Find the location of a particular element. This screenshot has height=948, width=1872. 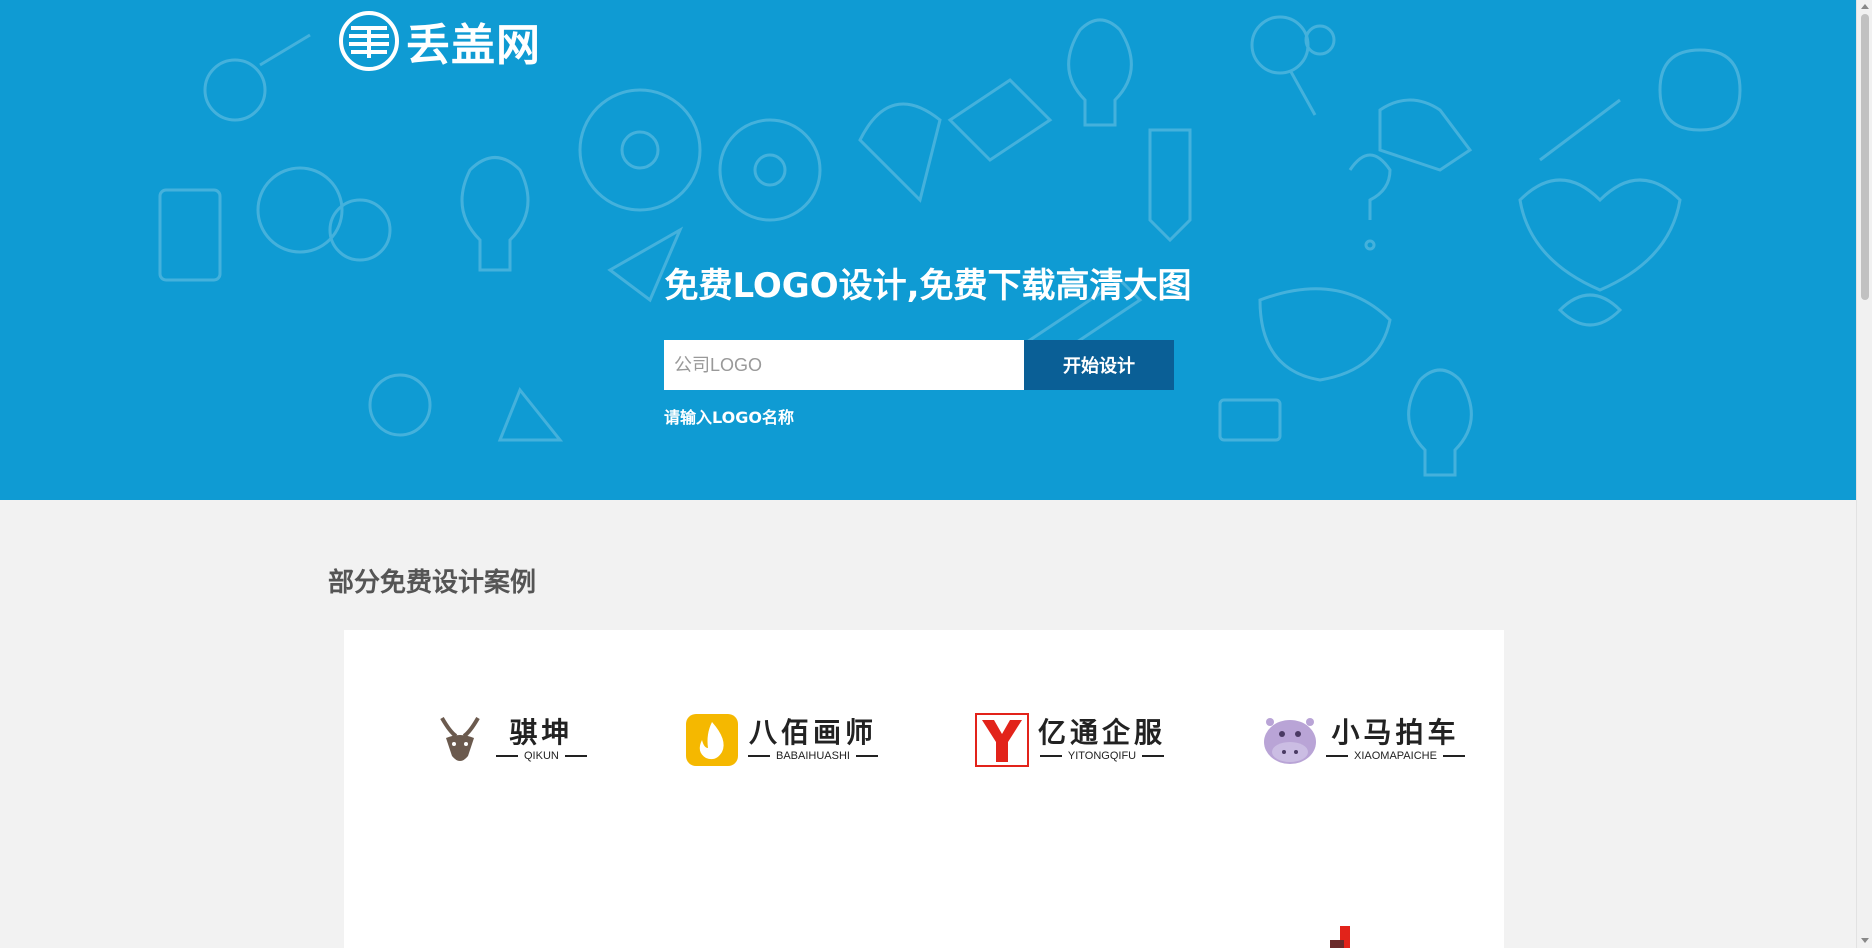

hero-title: 免费LOGO设计,免费下载高清大图 is located at coordinates (928, 286).